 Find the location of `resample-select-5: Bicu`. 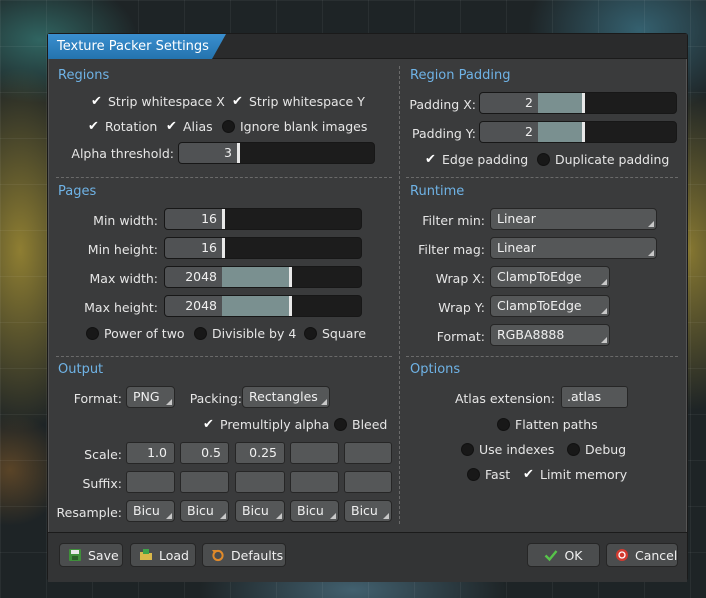

resample-select-5: Bicu is located at coordinates (368, 511).